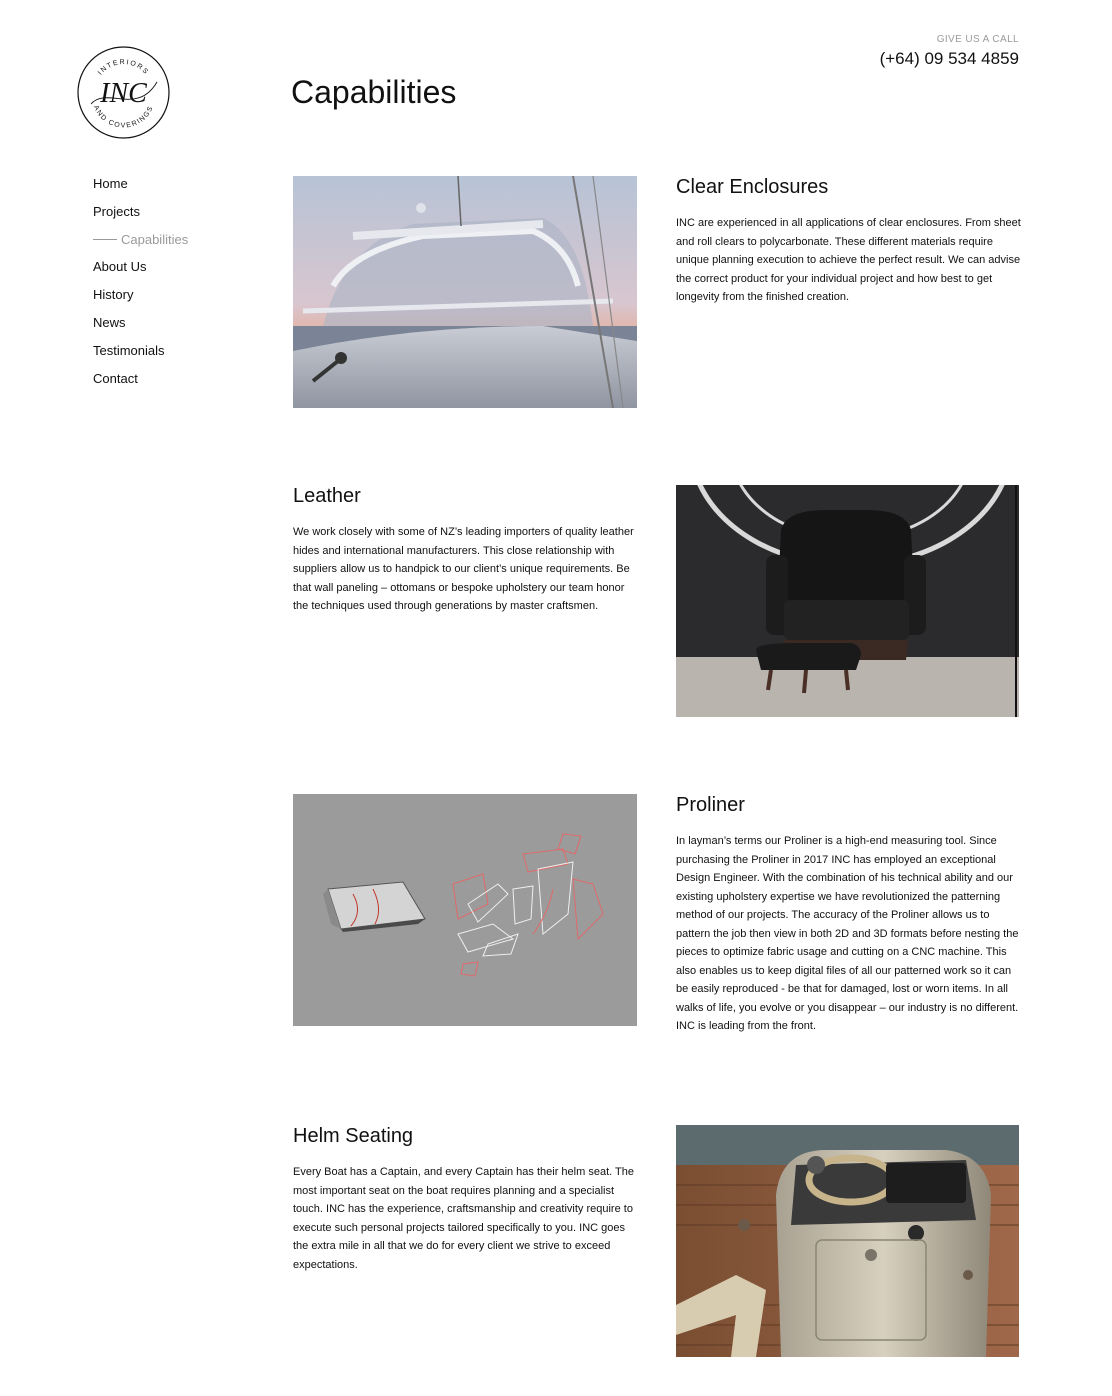  I want to click on clear-enclosures-photo, so click(465, 292).